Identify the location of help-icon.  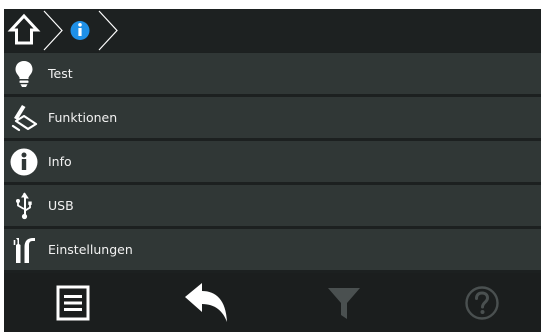
(482, 302).